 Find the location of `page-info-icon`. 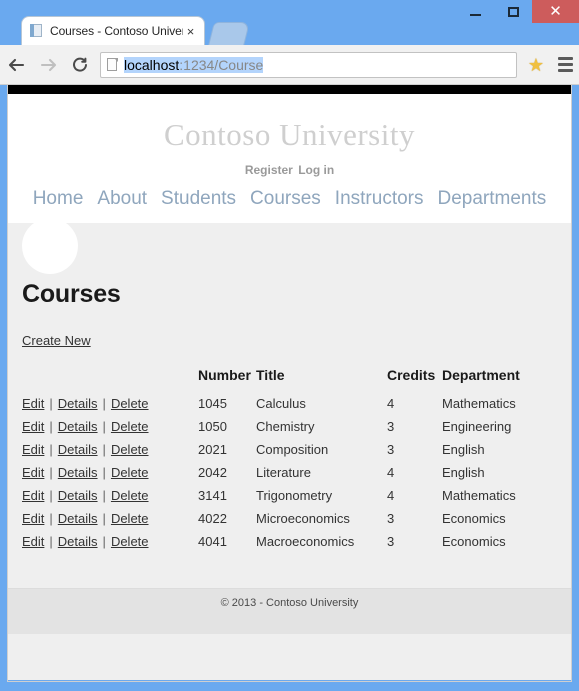

page-info-icon is located at coordinates (112, 65).